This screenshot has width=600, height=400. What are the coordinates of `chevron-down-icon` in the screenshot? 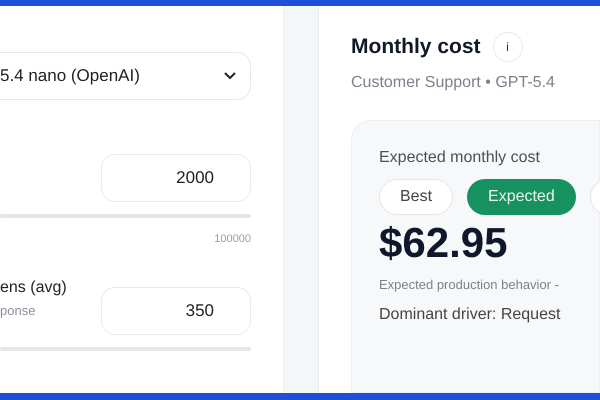 It's located at (230, 76).